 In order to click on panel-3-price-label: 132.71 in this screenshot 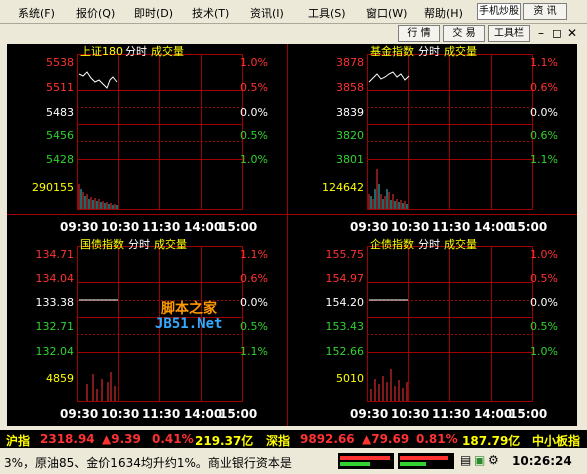, I will do `click(55, 326)`.